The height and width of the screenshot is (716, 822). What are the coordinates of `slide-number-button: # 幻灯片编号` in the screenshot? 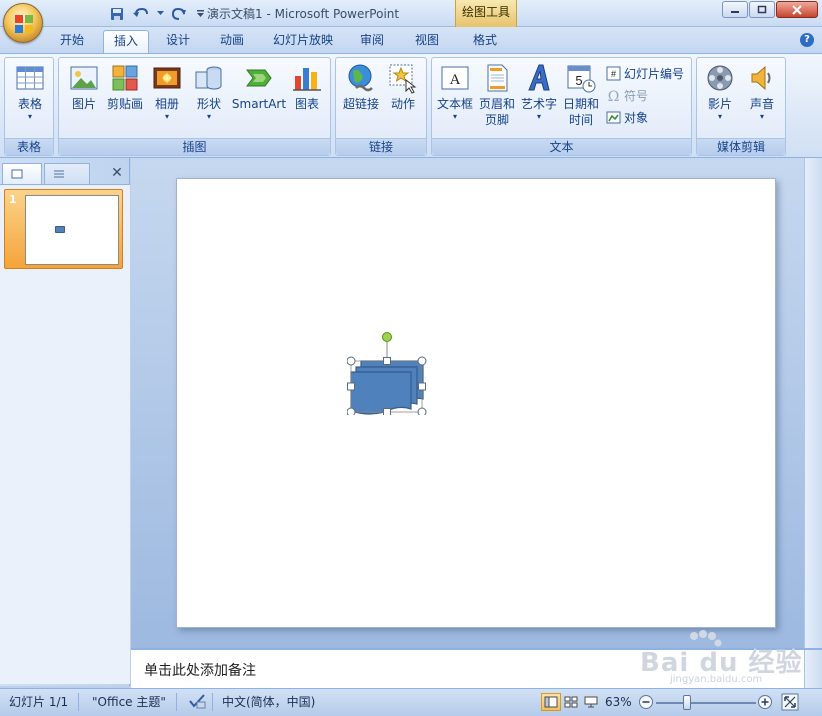 It's located at (645, 73).